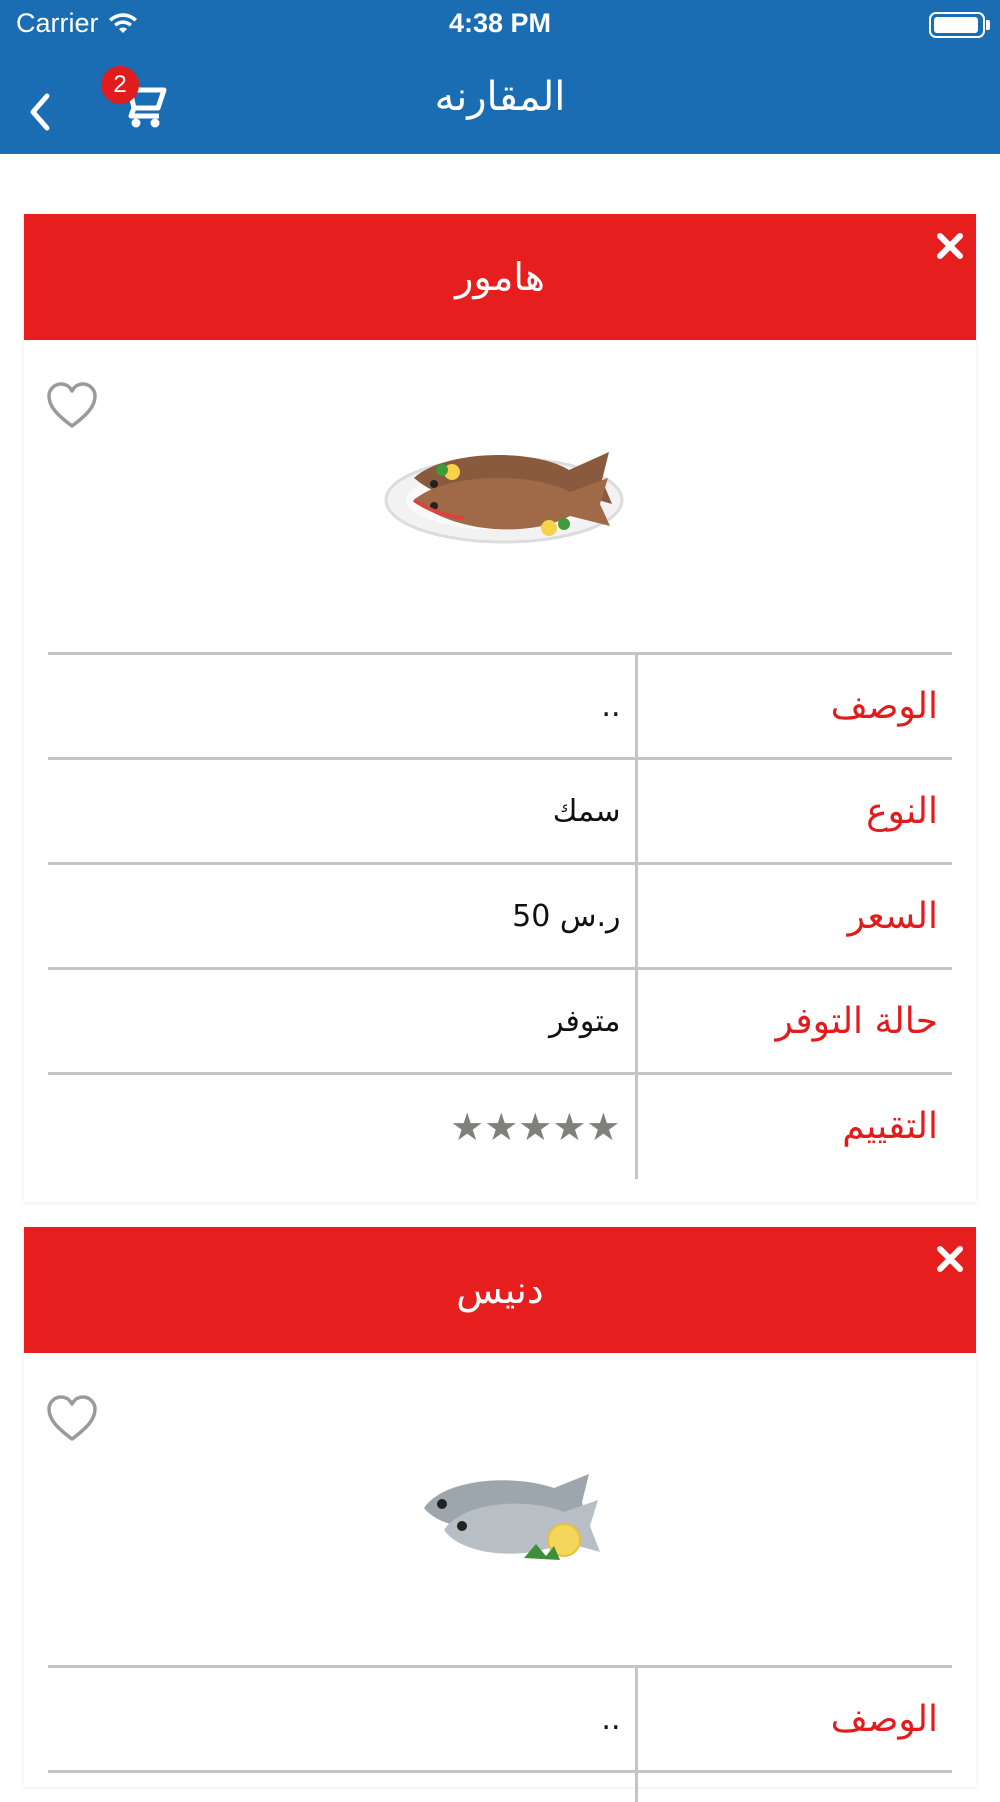  I want to click on specs-table: الوصف .., so click(500, 1733).